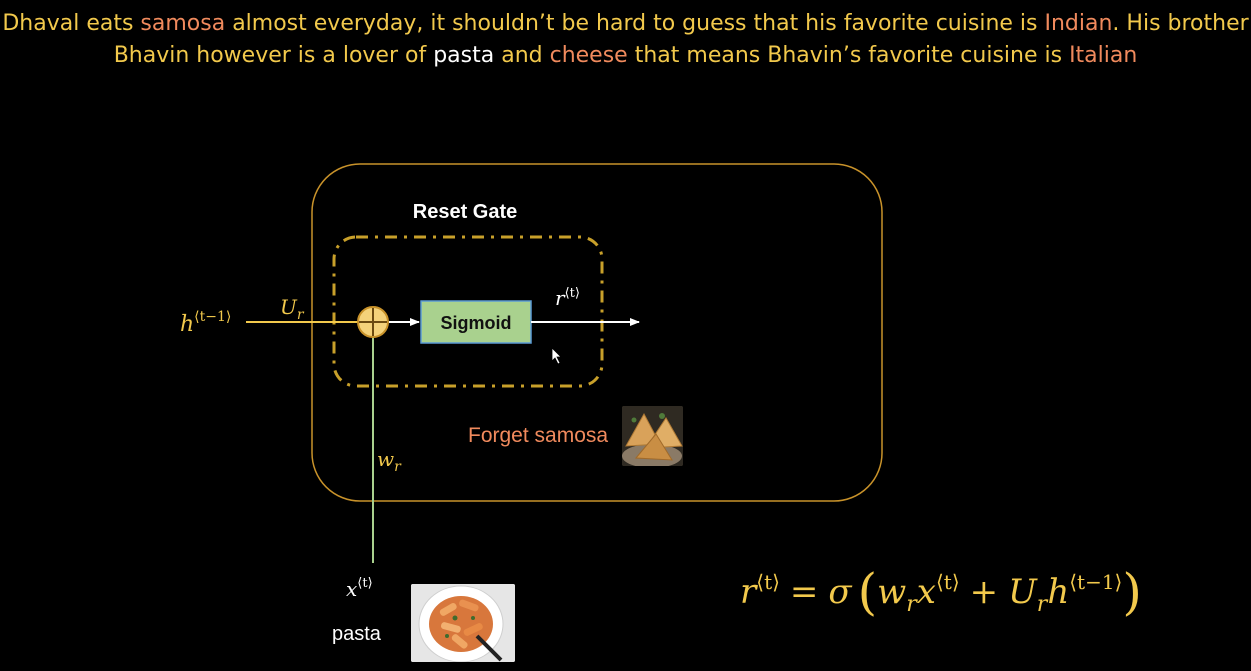  I want to click on gate-title: Reset Gate, so click(465, 212).